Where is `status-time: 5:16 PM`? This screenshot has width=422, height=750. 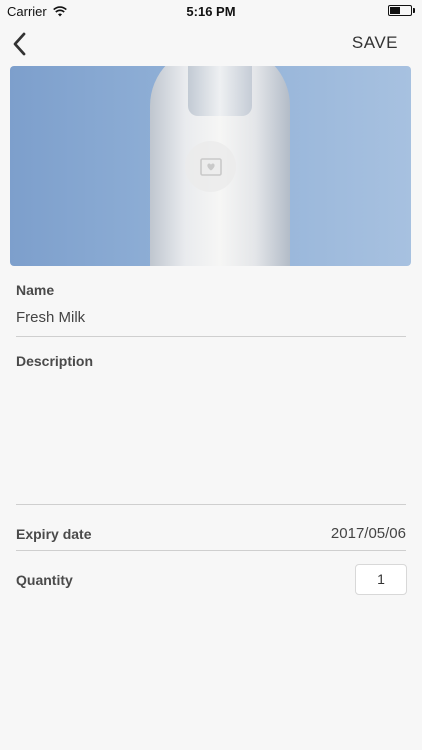 status-time: 5:16 PM is located at coordinates (211, 11).